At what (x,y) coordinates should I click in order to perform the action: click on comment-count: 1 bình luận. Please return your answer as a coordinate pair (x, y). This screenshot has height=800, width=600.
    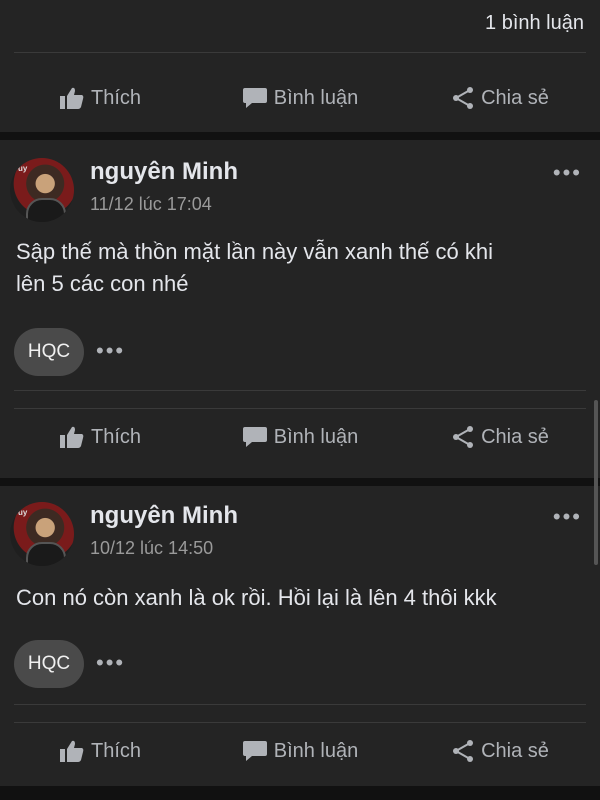
    Looking at the image, I should click on (534, 23).